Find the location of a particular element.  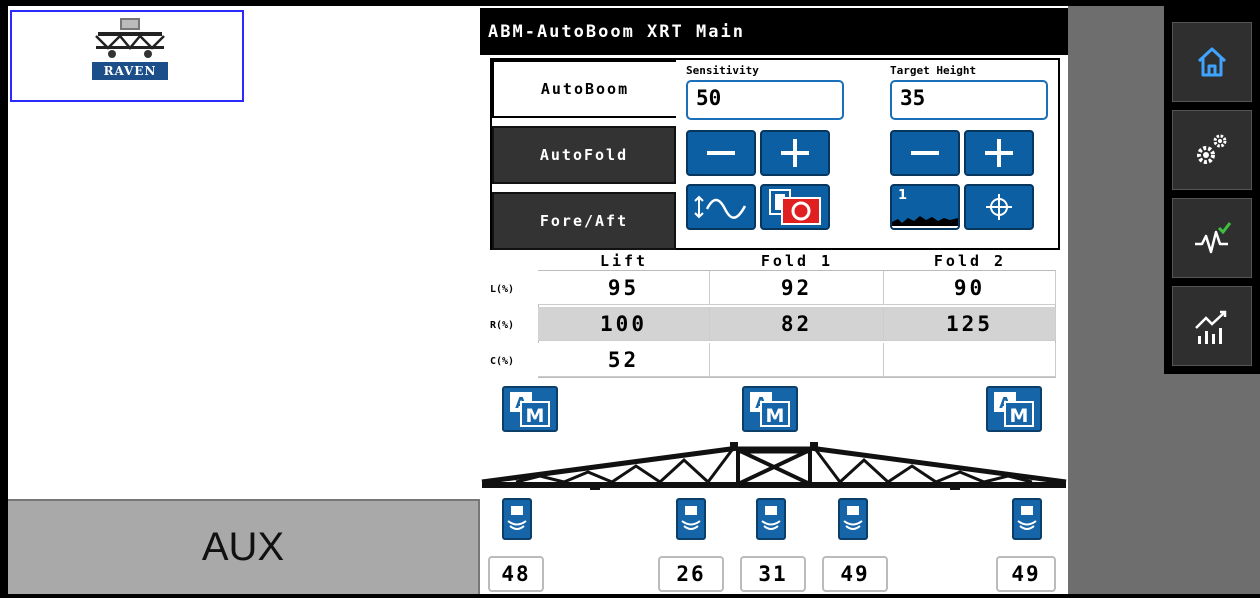

sensitivity-decrease-button is located at coordinates (721, 153).